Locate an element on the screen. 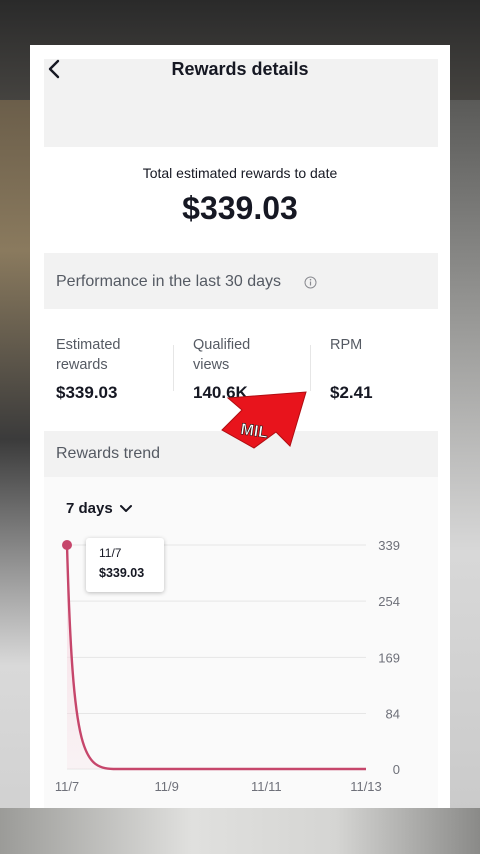 The height and width of the screenshot is (854, 480). x-tick-label: 11/7 is located at coordinates (67, 786).